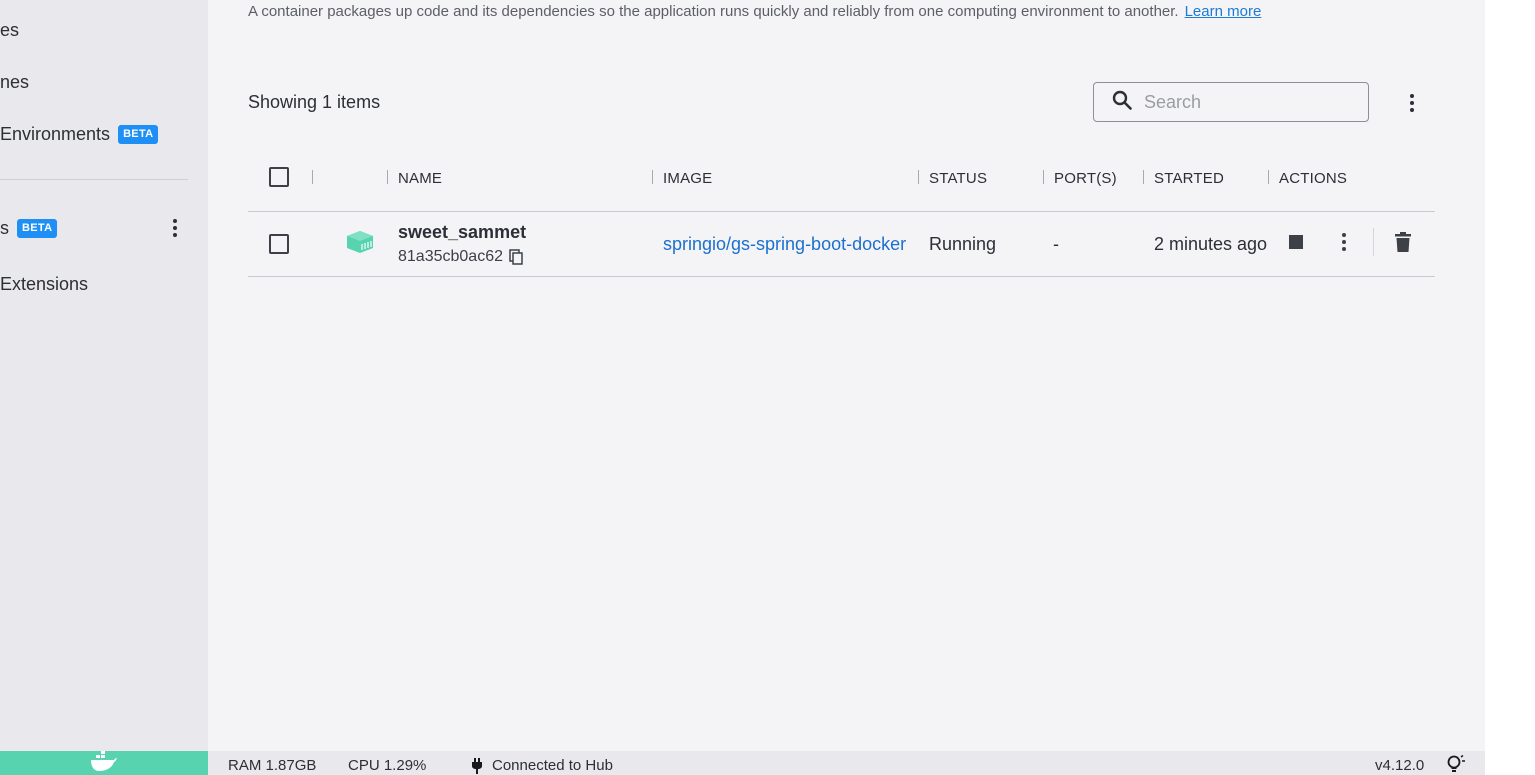 This screenshot has height=775, width=1535. I want to click on search-box, so click(1231, 102).